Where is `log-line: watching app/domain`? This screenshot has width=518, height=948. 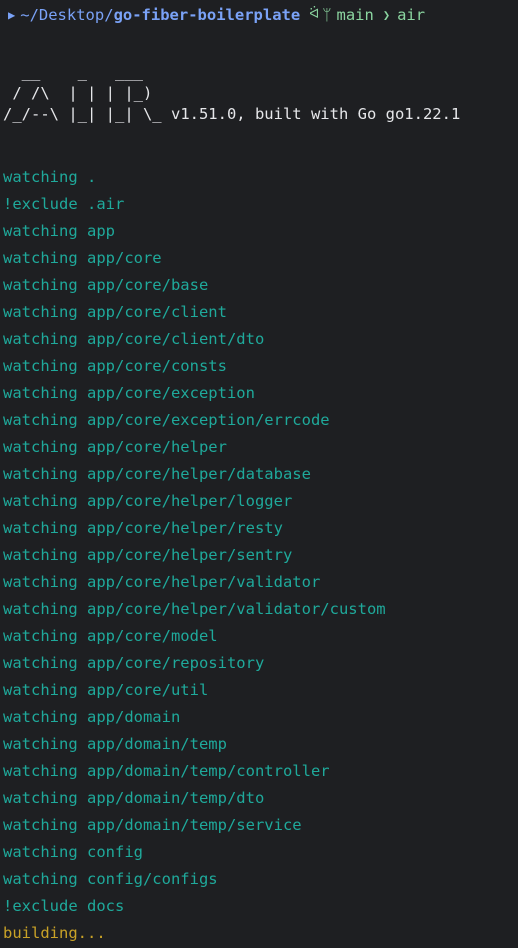 log-line: watching app/domain is located at coordinates (92, 717).